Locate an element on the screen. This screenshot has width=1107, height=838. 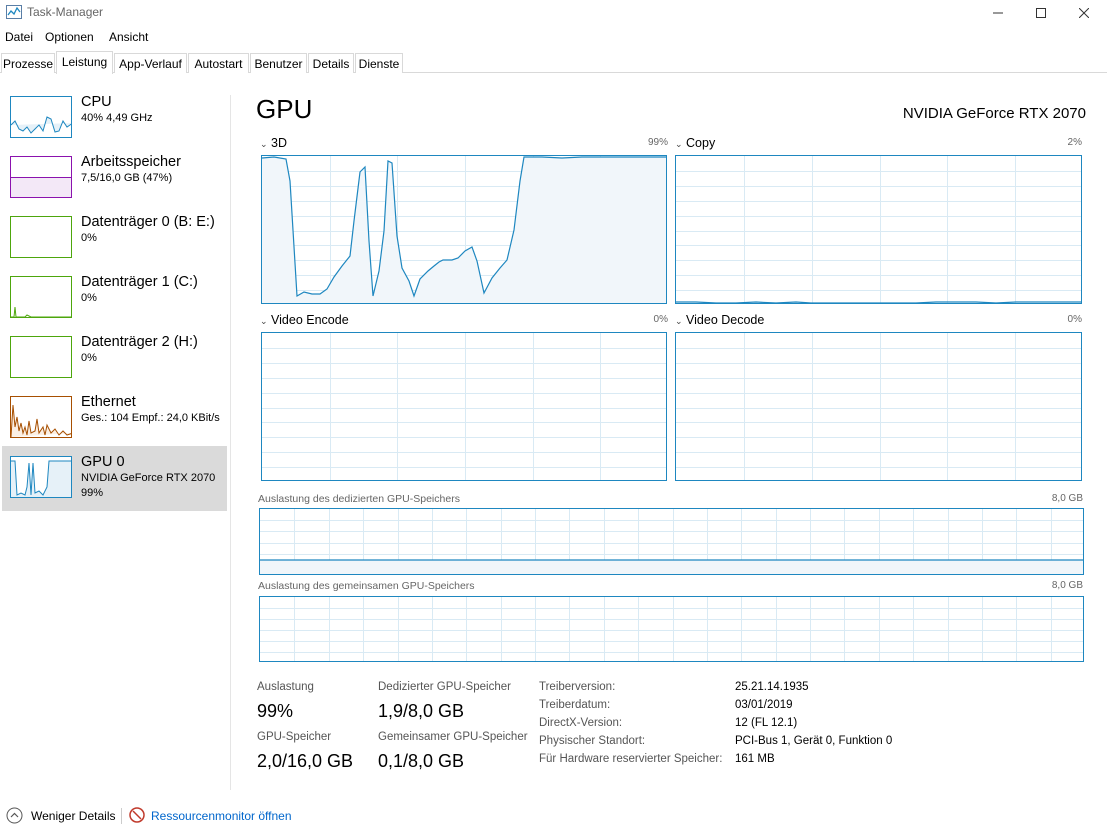
dedicated-mem-graph-svg is located at coordinates (671, 541).